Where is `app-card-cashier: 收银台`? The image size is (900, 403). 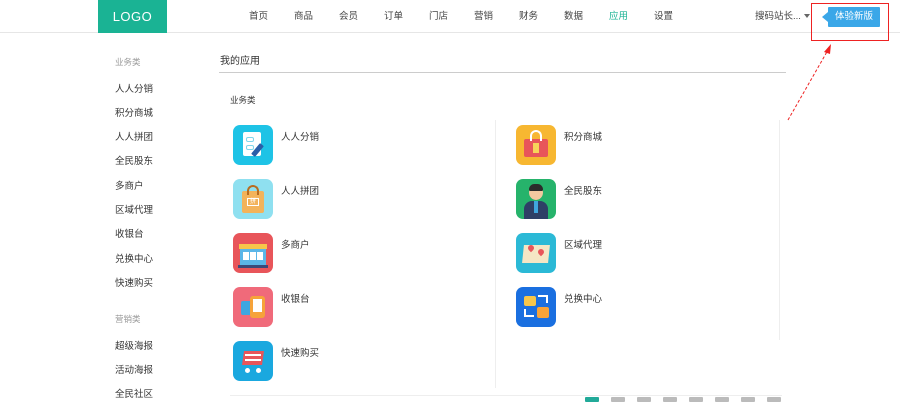
app-card-cashier: 收银台 is located at coordinates (271, 307).